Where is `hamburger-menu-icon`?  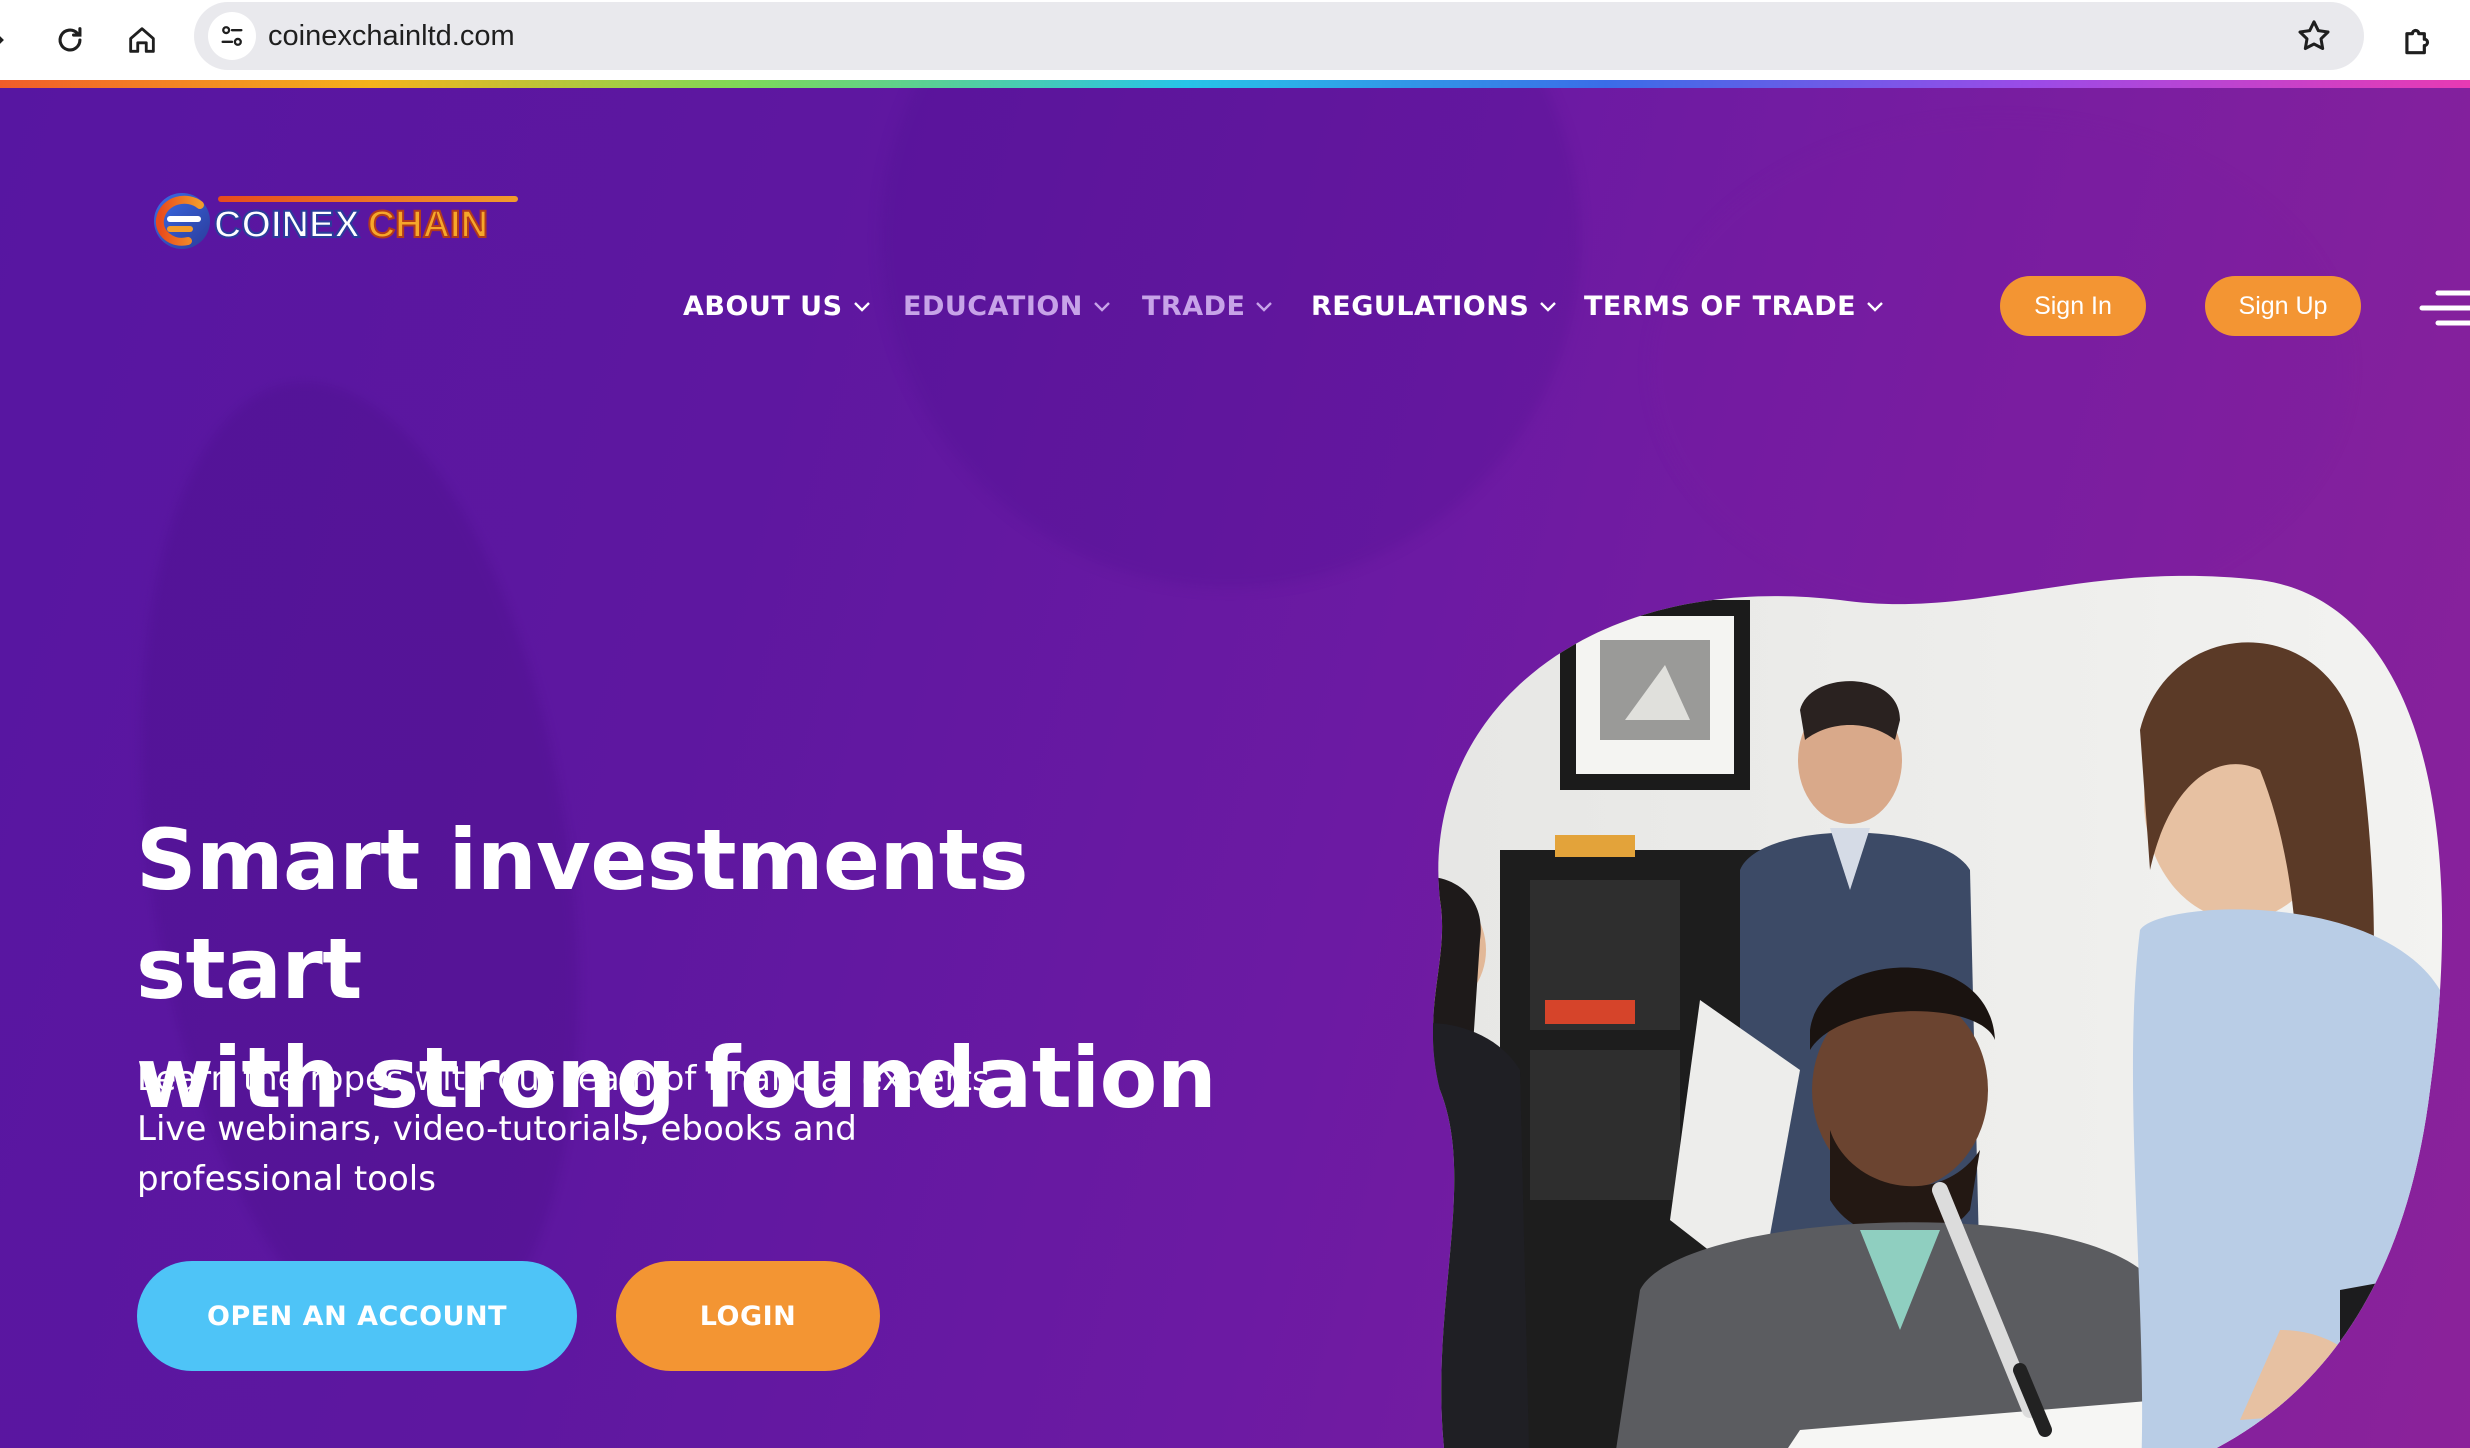
hamburger-menu-icon is located at coordinates (2444, 308).